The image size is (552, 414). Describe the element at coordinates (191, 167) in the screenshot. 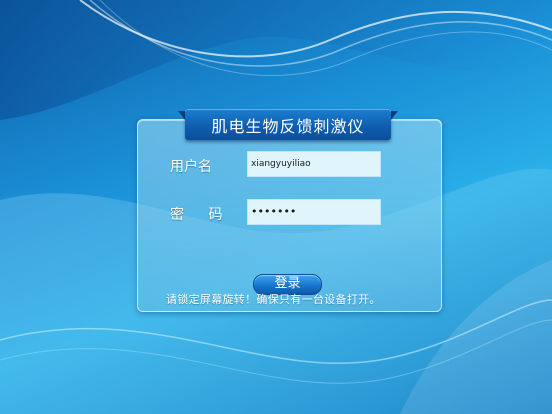

I see `username-label: 用户名` at that location.